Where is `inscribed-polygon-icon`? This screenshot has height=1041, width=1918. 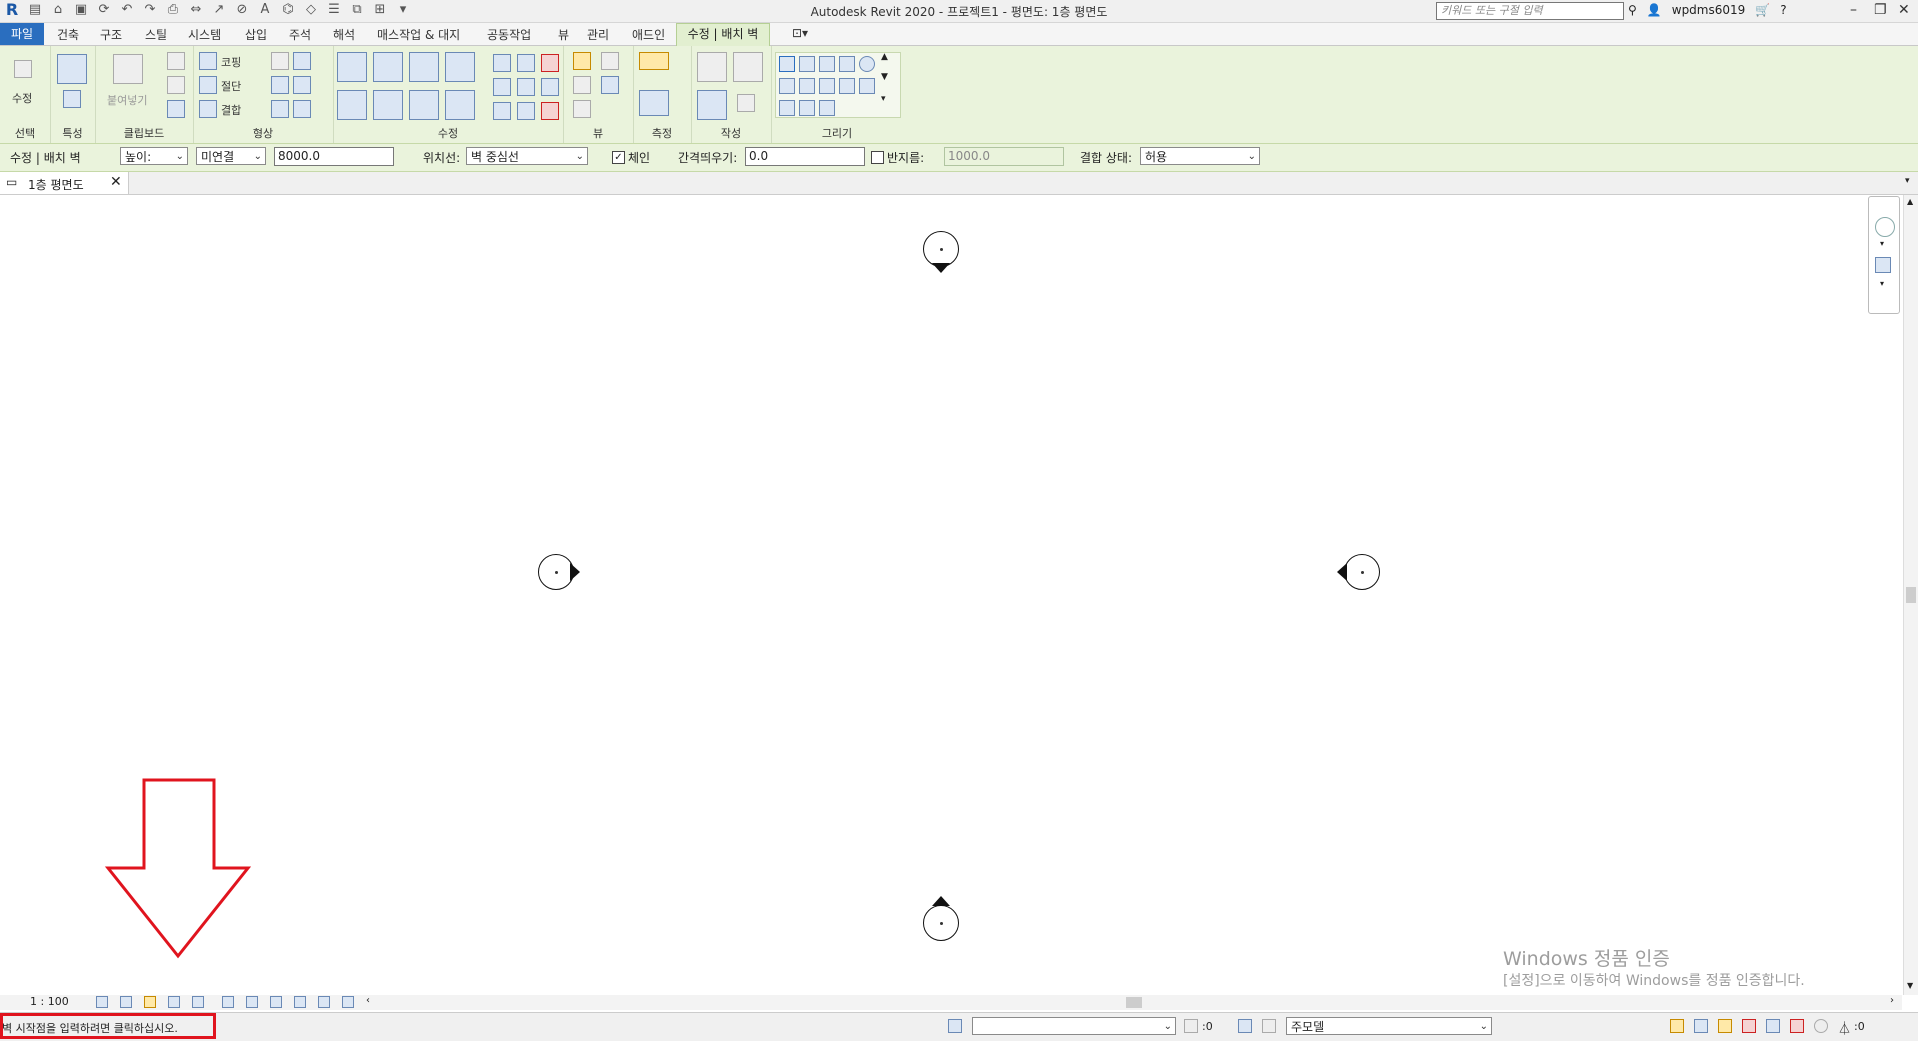 inscribed-polygon-icon is located at coordinates (827, 64).